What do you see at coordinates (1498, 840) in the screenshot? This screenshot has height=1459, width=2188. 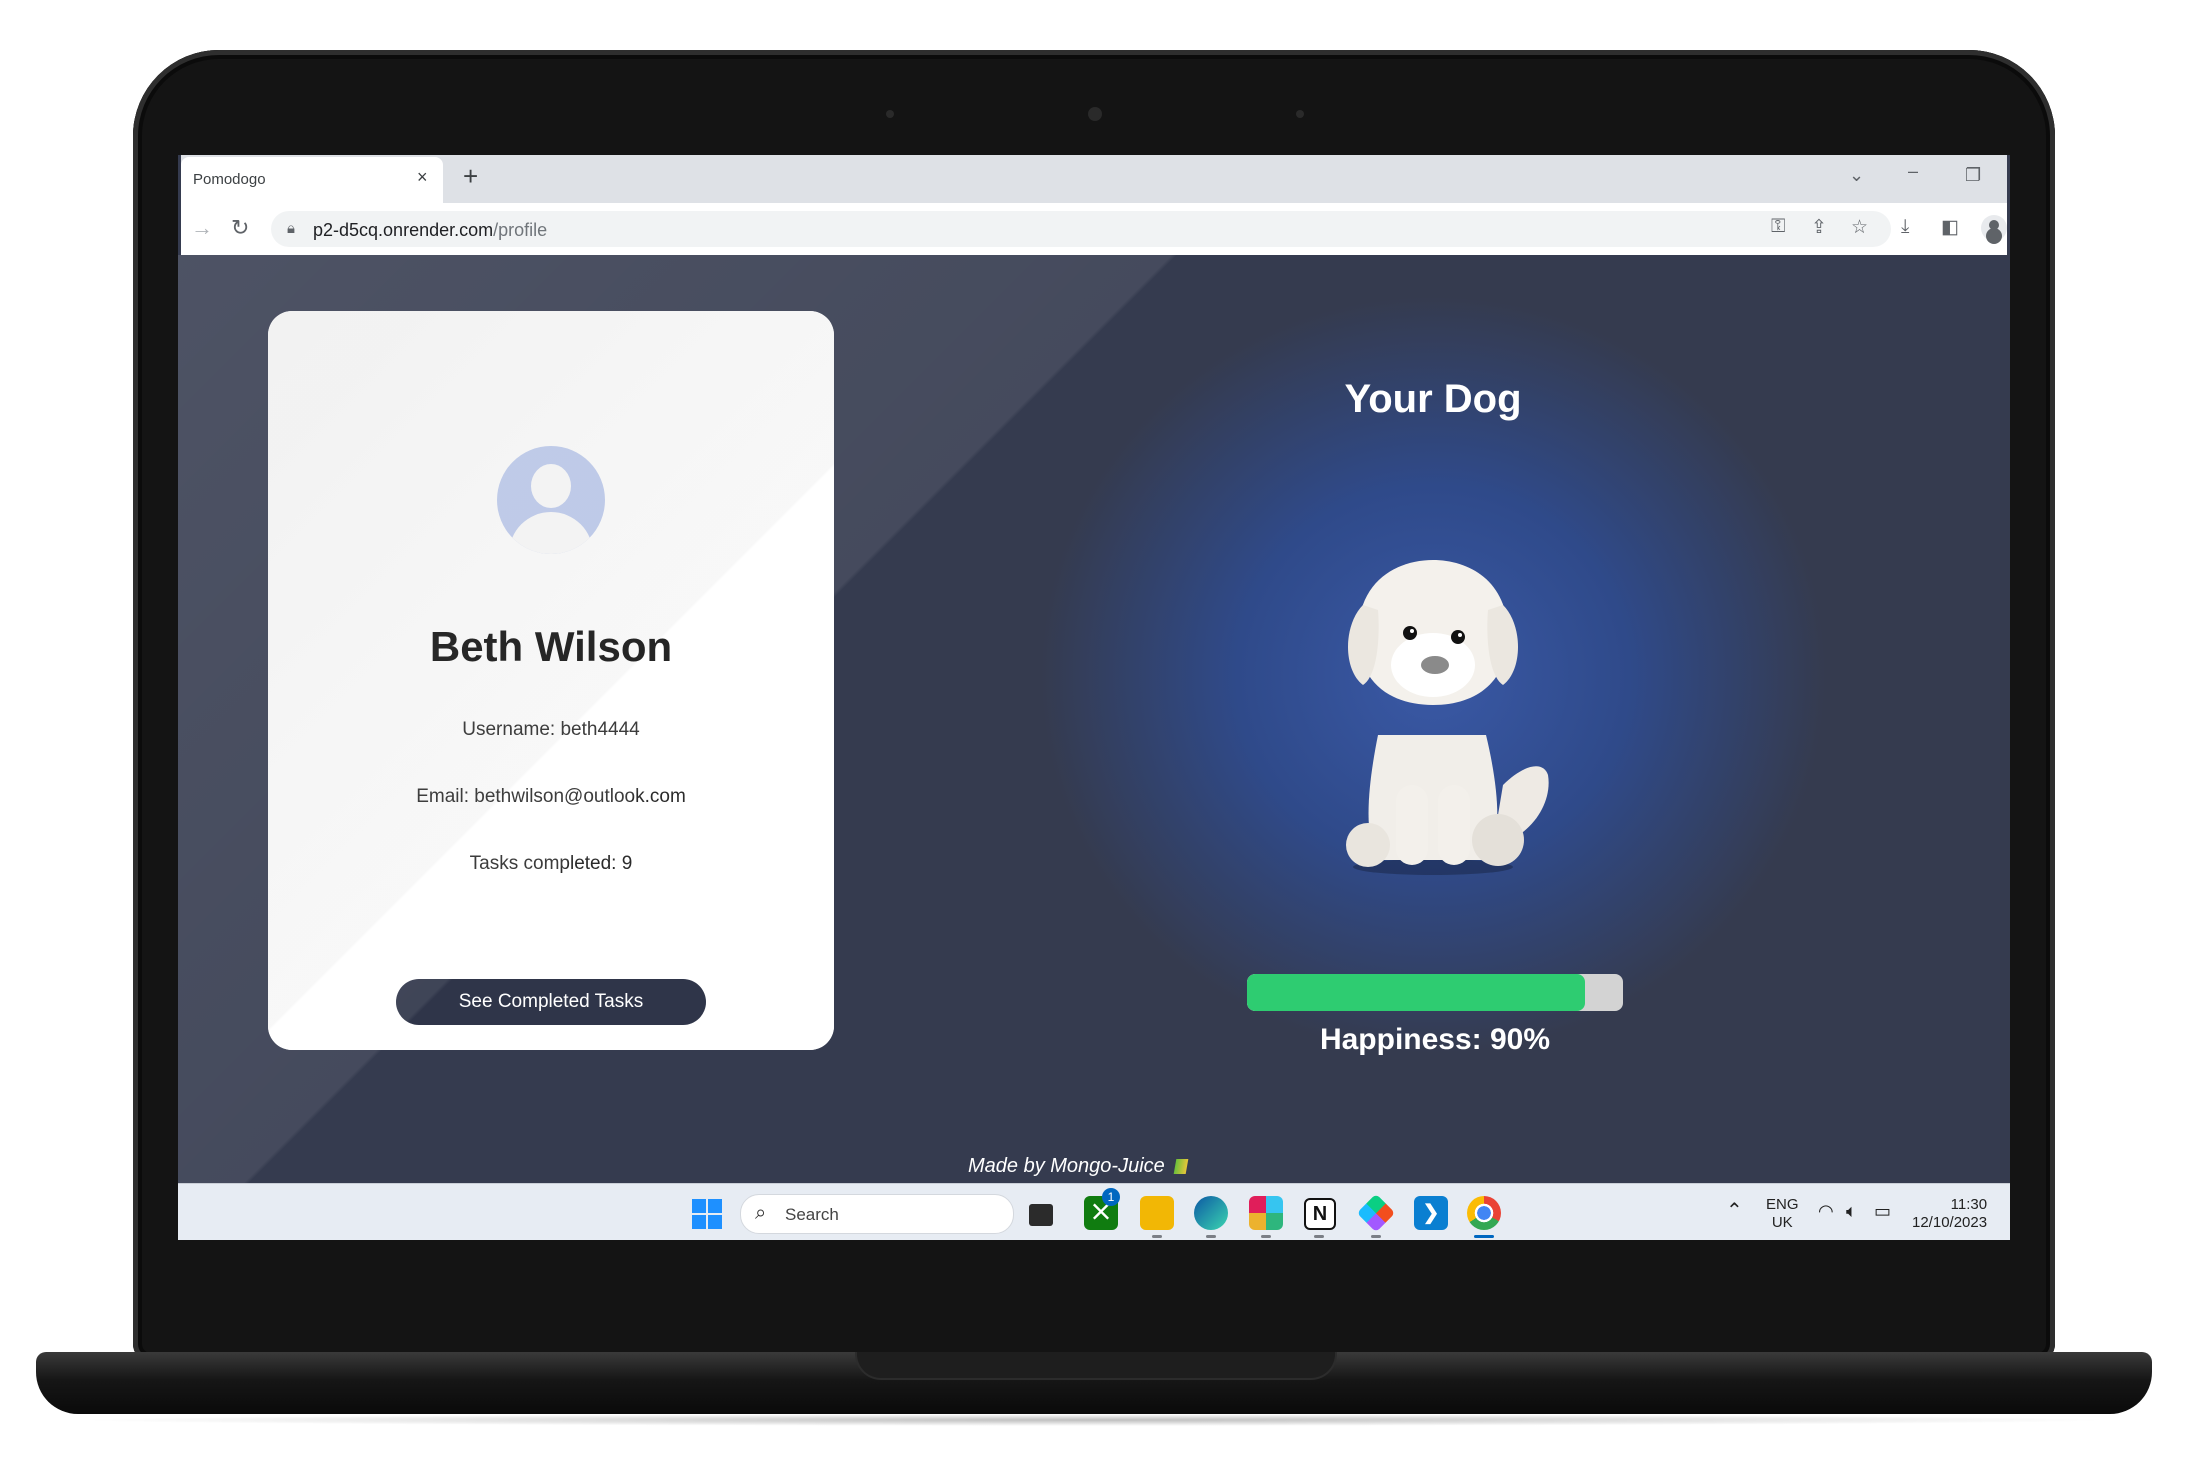 I see `dog-leg-back-right` at bounding box center [1498, 840].